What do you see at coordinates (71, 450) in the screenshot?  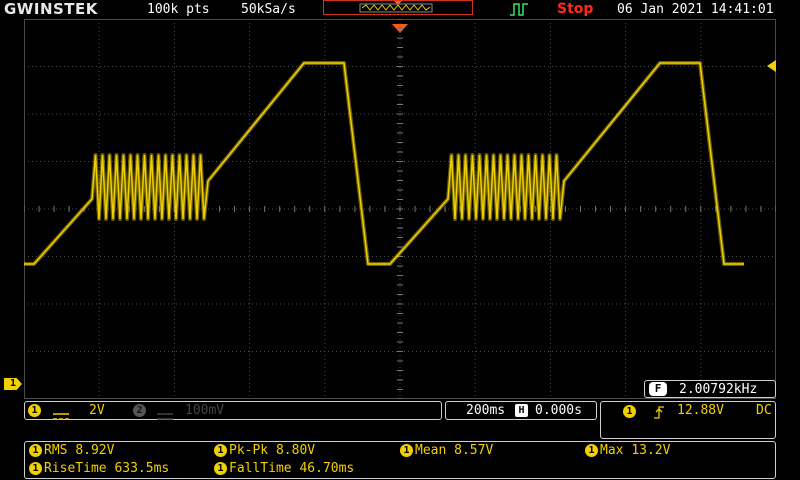 I see `measurement-rms: 1 RMS 8.92V` at bounding box center [71, 450].